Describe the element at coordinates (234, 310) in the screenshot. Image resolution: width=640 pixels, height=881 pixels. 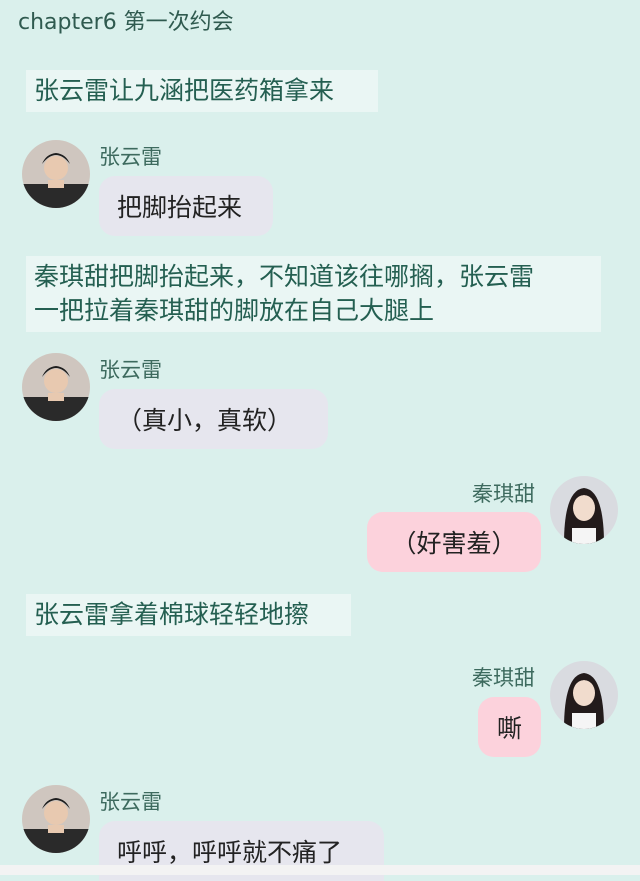
I see `narration-line: 一把拉着秦琪甜的脚放在自己大腿上` at that location.